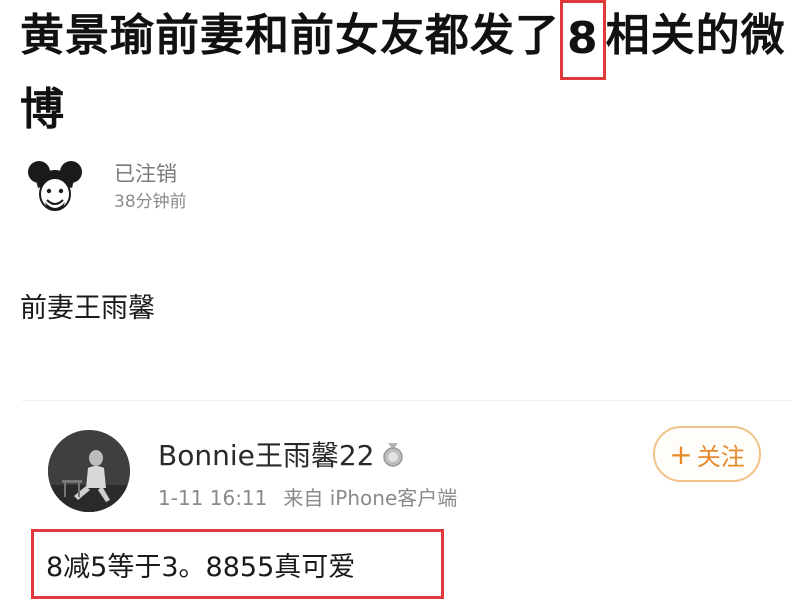  I want to click on follow-button: + 关注, so click(707, 454).